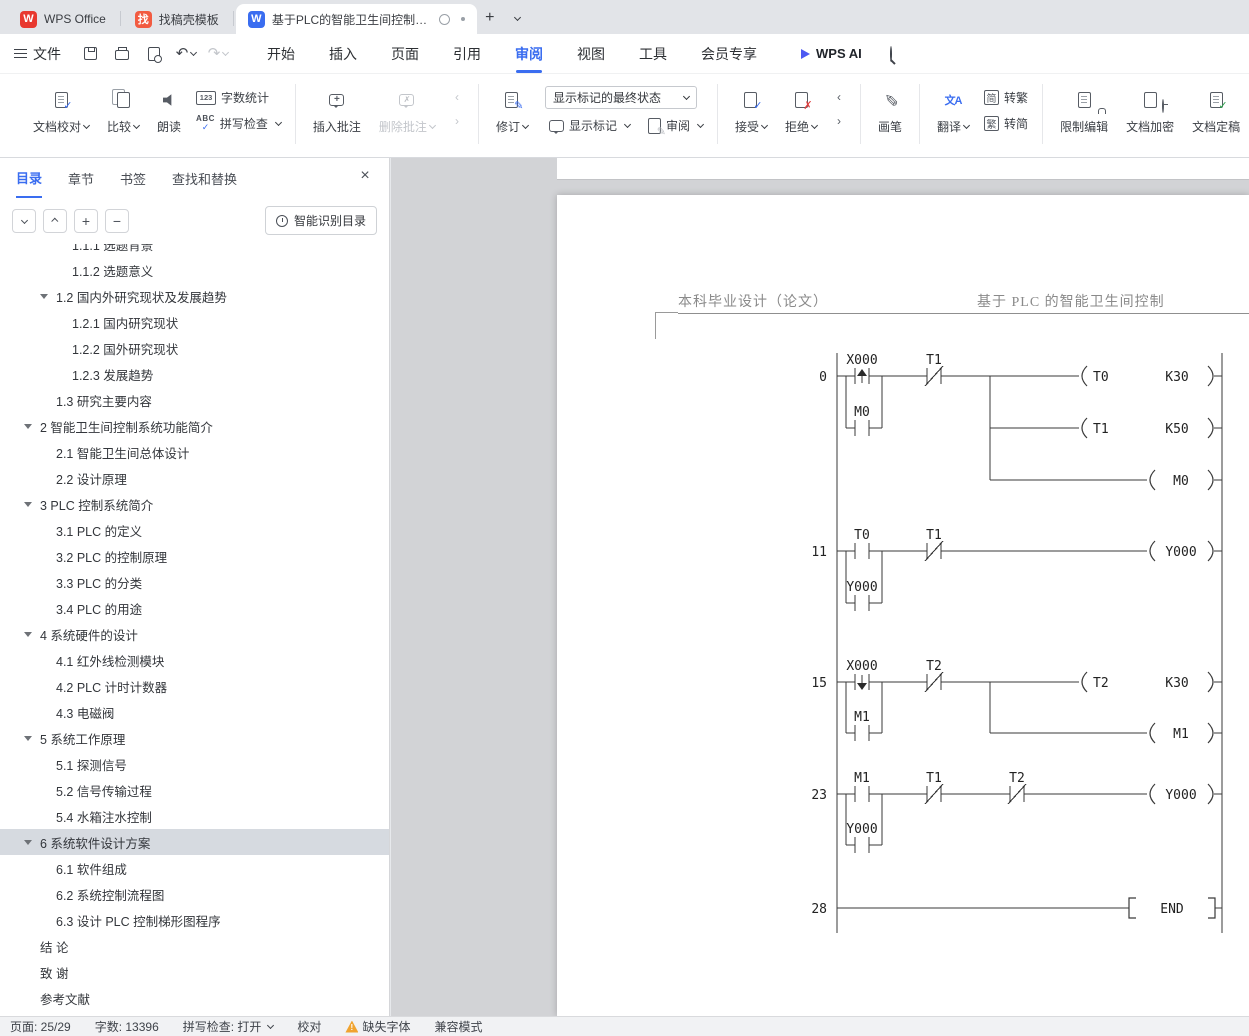  What do you see at coordinates (194, 608) in the screenshot?
I see `toc-item: 3.4 PLC 的用途` at bounding box center [194, 608].